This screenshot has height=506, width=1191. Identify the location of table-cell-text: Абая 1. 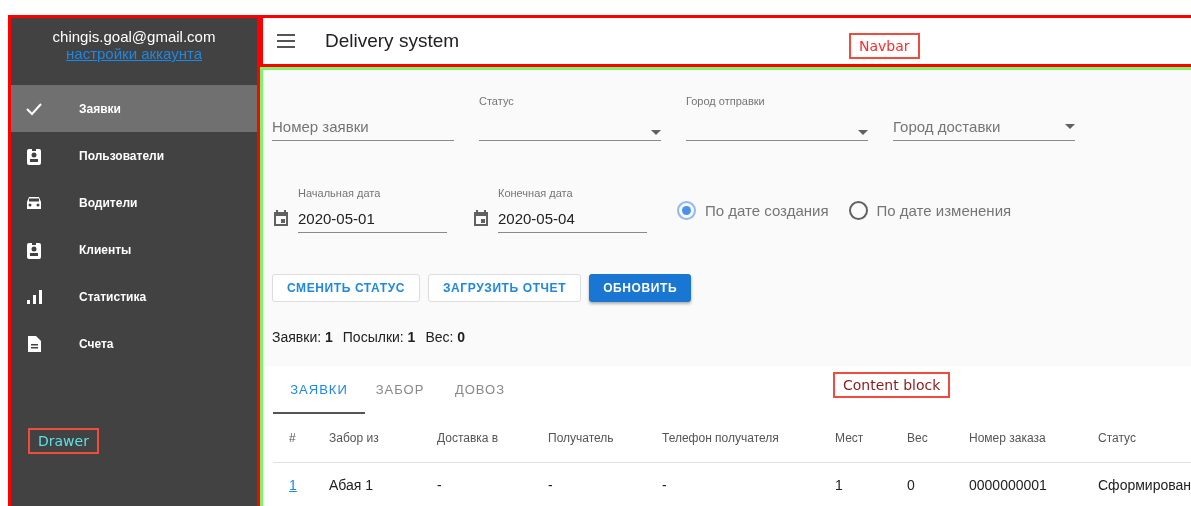
(352, 485).